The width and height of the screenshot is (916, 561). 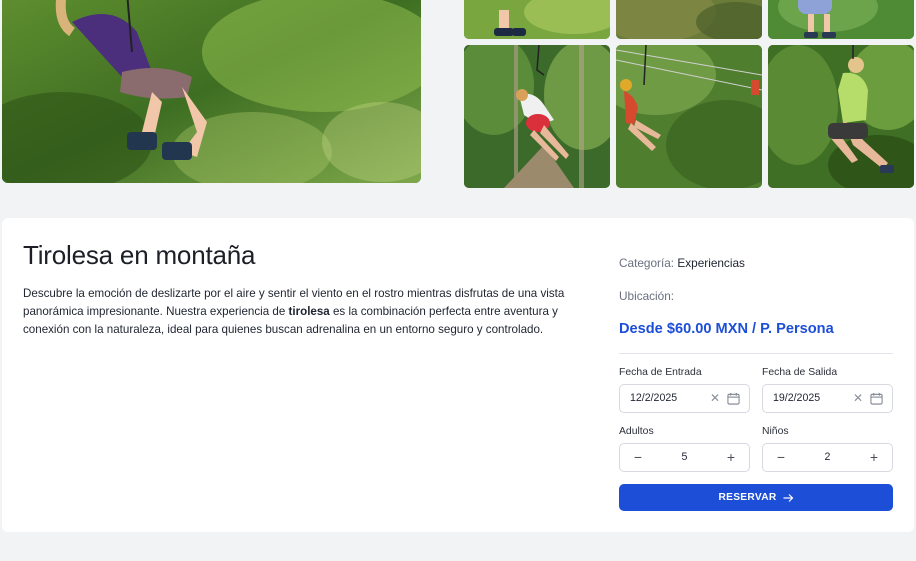 What do you see at coordinates (827, 398) in the screenshot?
I see `checkout-date-field: 19/2/2025 ✕` at bounding box center [827, 398].